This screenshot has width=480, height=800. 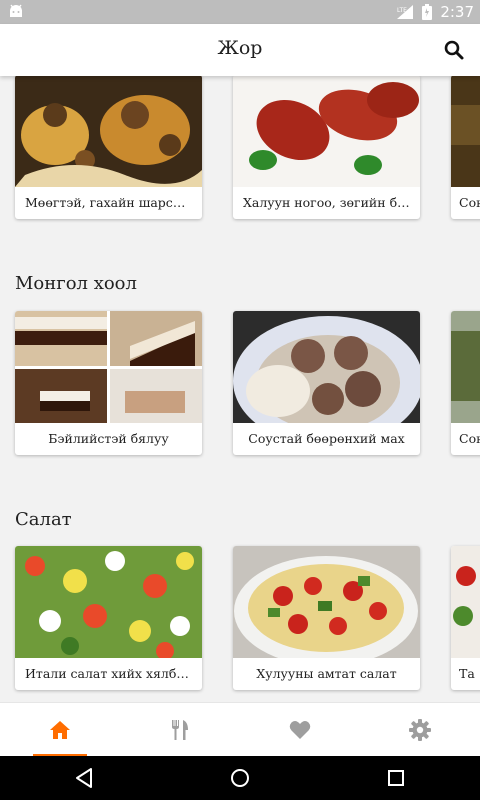 I want to click on page-title: Жор, so click(x=240, y=48).